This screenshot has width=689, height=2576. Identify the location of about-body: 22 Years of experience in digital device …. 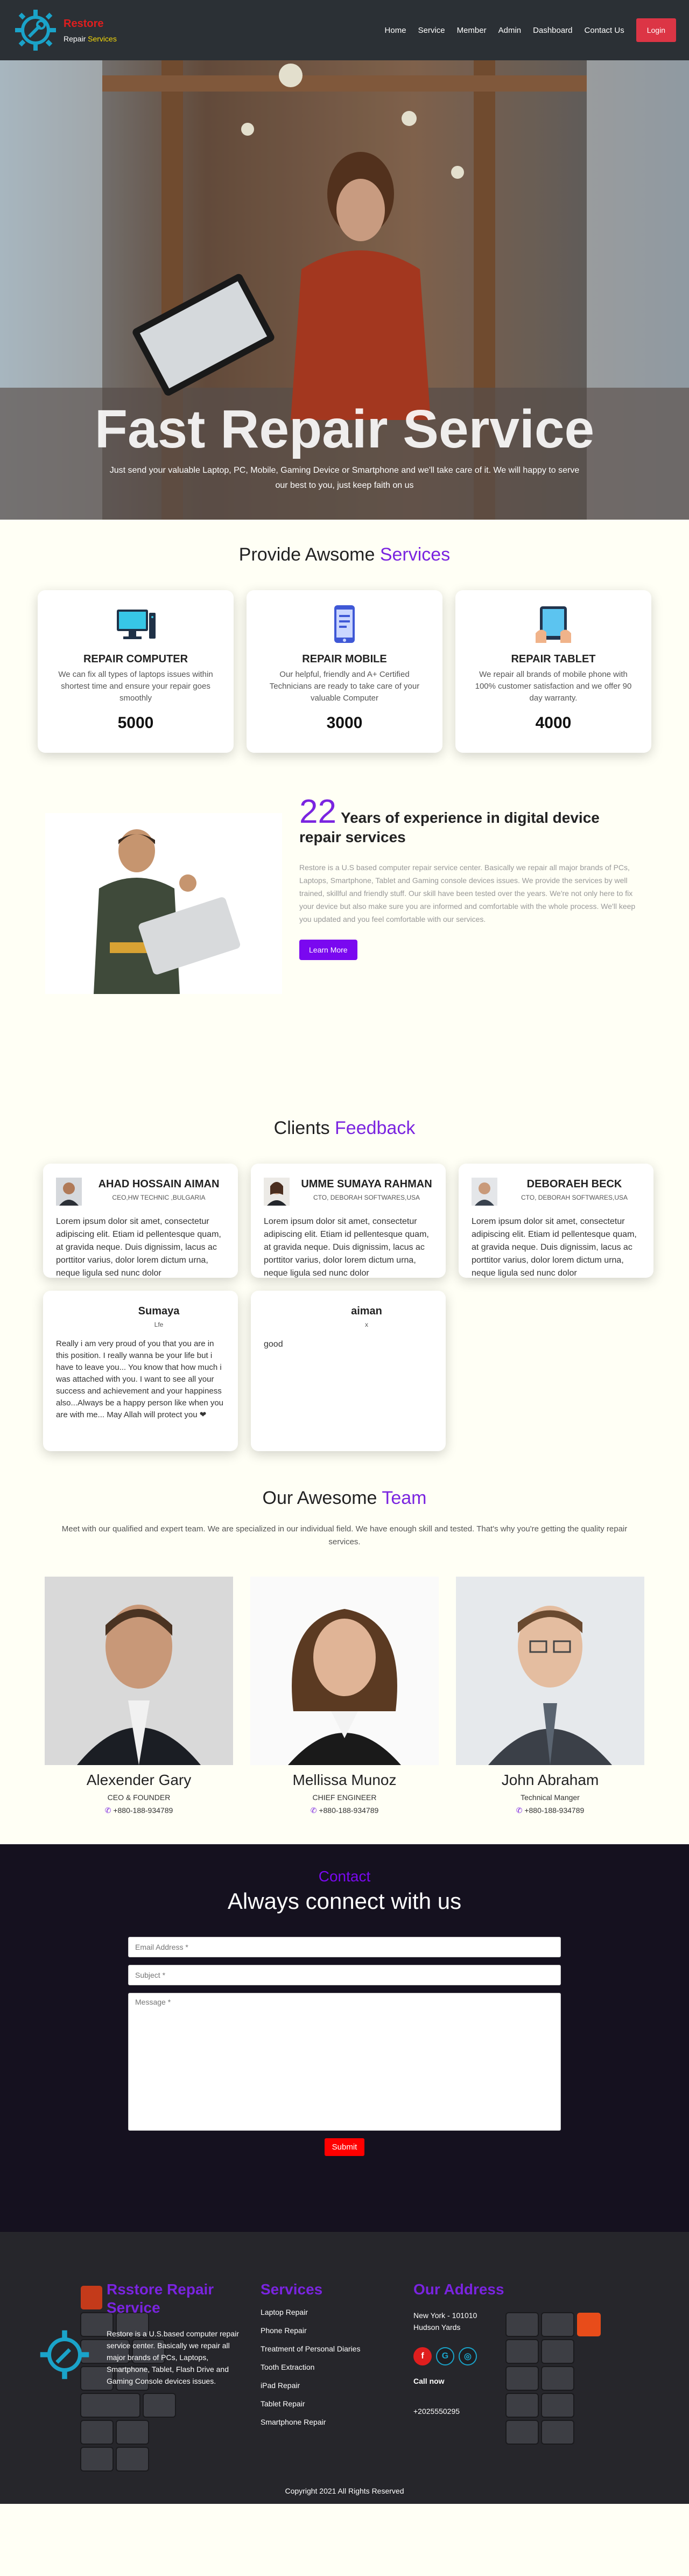
(472, 877).